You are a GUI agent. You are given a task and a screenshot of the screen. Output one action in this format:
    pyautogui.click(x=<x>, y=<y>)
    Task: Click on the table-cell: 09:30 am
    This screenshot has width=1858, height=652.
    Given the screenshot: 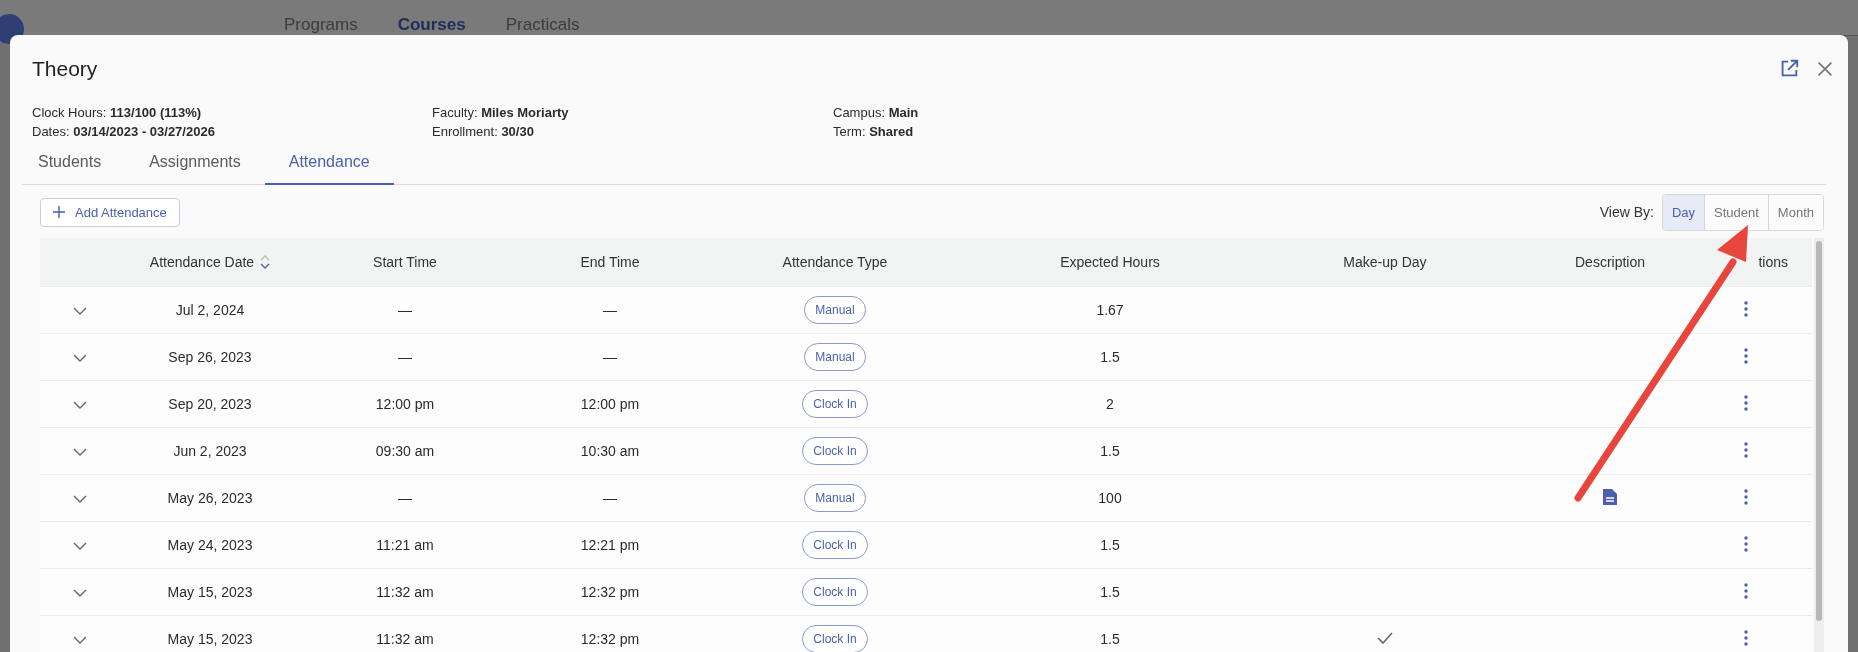 What is the action you would take?
    pyautogui.click(x=405, y=451)
    